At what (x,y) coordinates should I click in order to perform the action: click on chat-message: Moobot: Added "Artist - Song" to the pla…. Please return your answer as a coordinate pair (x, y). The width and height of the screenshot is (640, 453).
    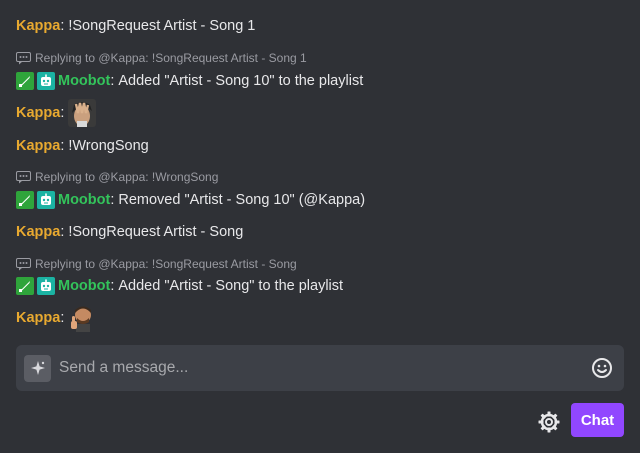
    Looking at the image, I should click on (320, 286).